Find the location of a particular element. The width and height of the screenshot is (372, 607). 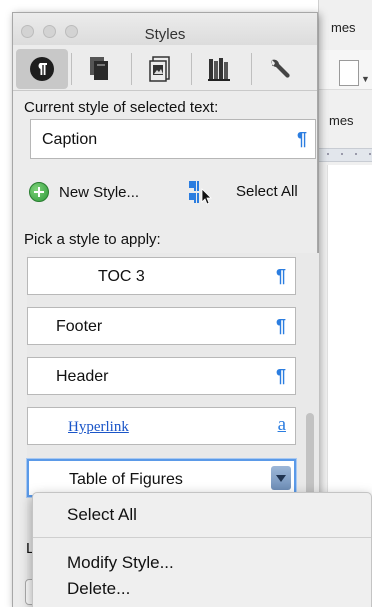

reference-tab-button is located at coordinates (220, 69).